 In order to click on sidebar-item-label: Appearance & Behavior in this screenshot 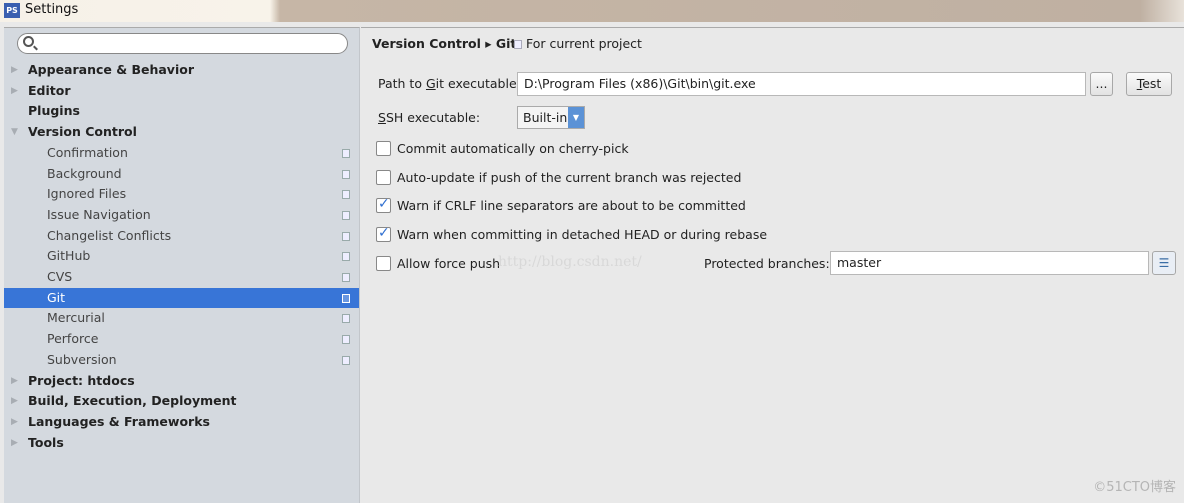, I will do `click(111, 69)`.